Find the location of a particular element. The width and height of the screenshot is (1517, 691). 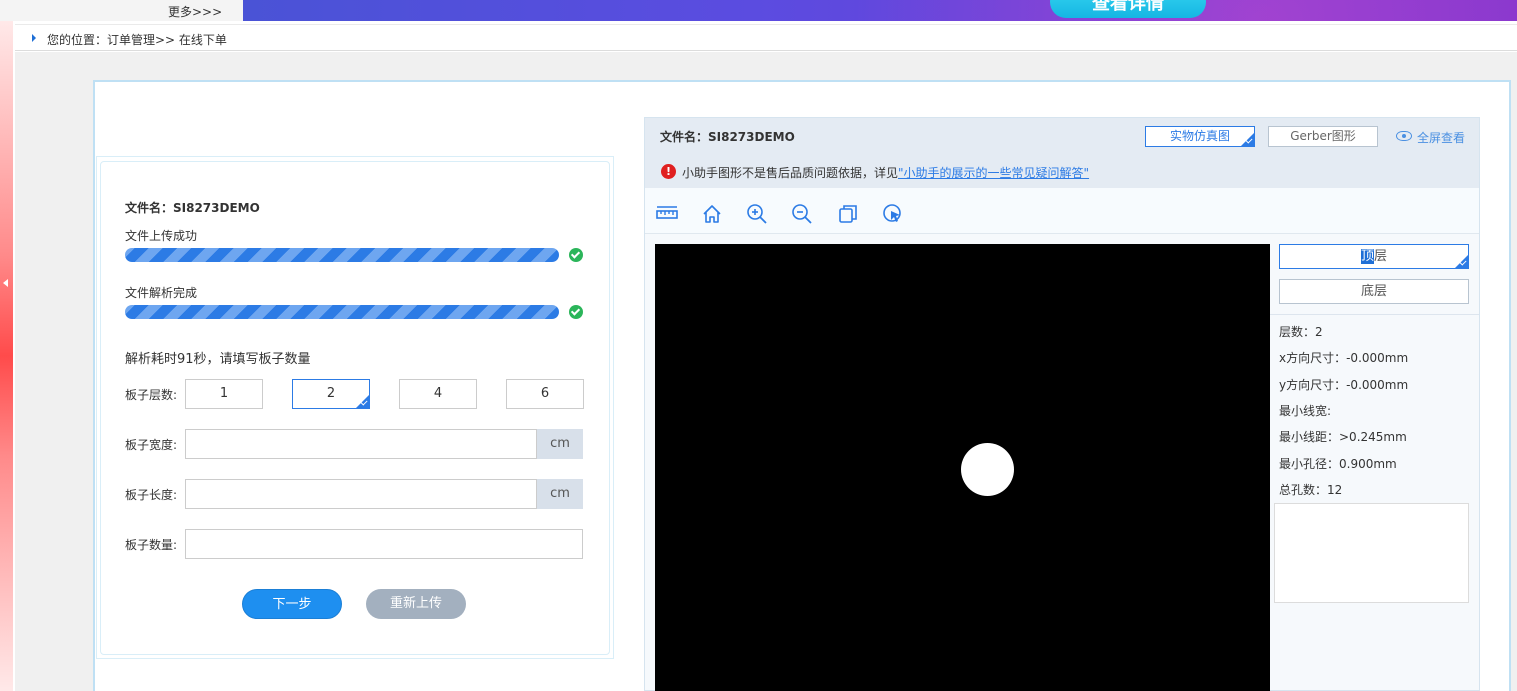

side-collapse-tab is located at coordinates (6, 356).